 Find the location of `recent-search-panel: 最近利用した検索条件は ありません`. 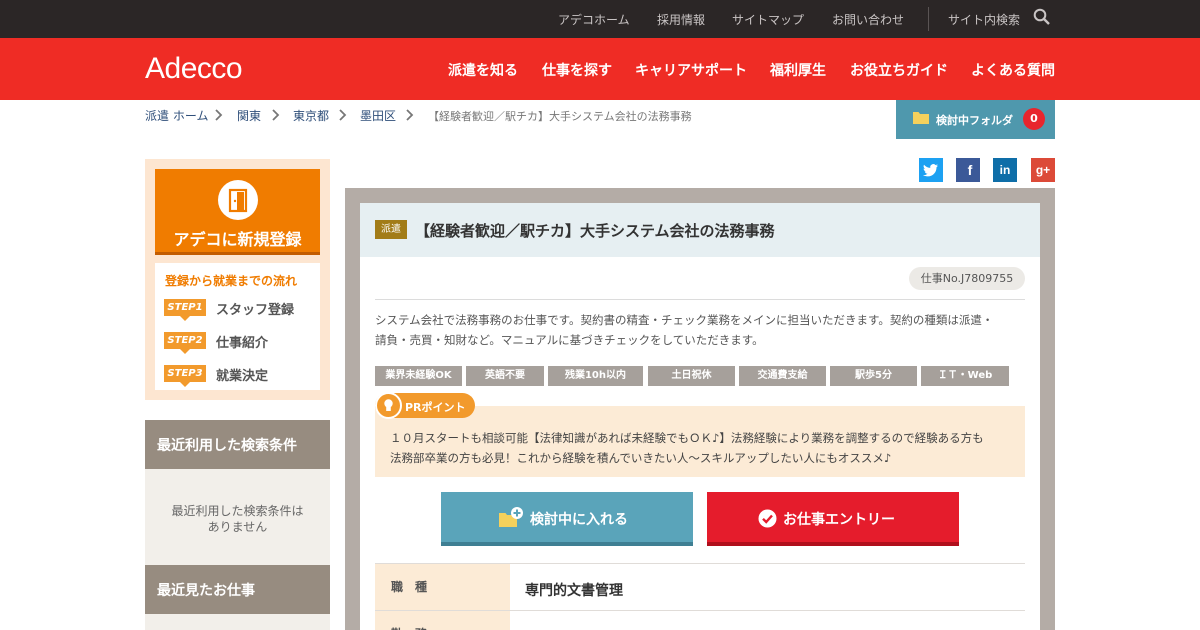

recent-search-panel: 最近利用した検索条件は ありません is located at coordinates (237, 517).